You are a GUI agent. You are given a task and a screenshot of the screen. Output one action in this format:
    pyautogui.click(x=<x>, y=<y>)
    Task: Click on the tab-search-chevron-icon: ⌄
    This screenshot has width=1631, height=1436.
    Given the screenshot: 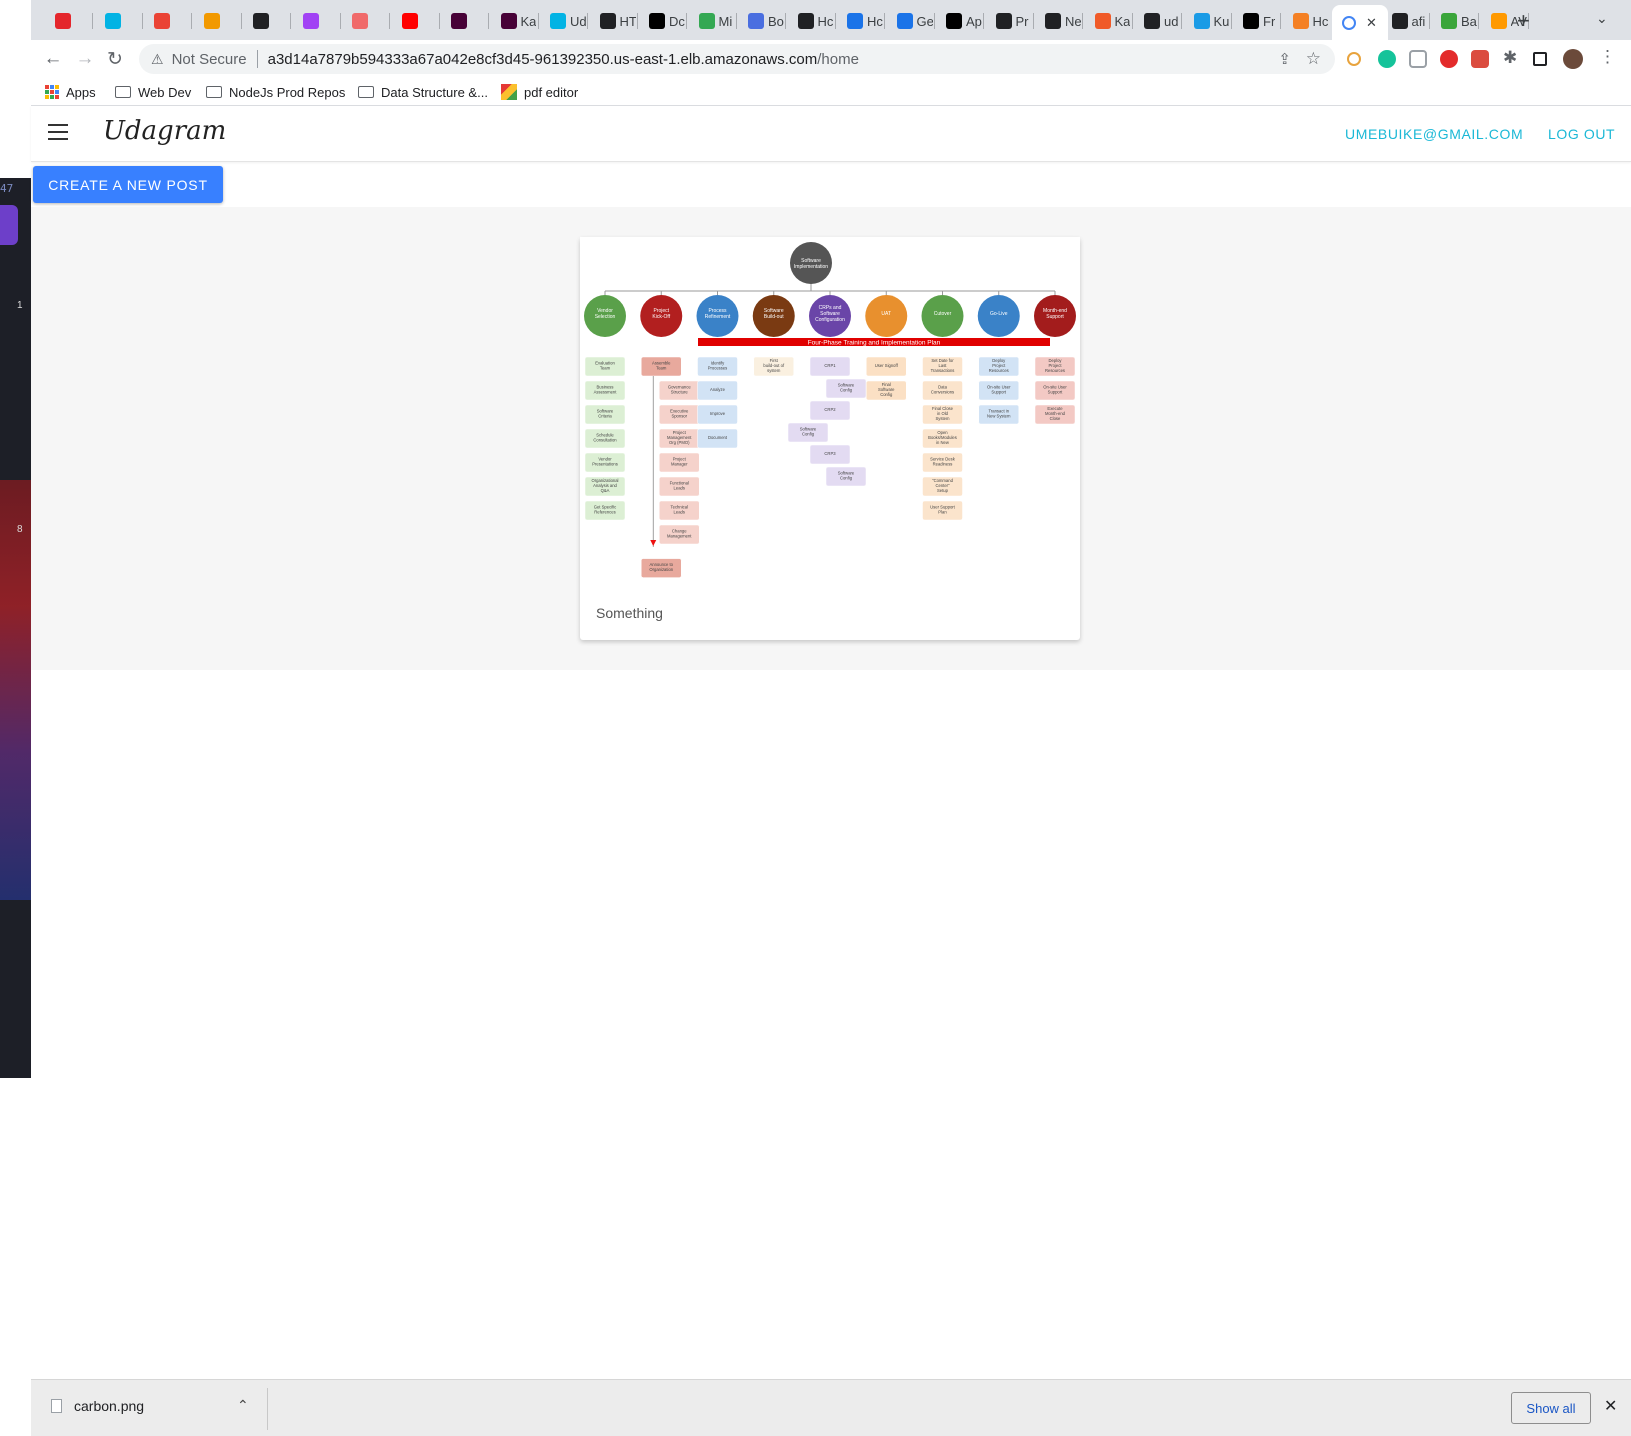 What is the action you would take?
    pyautogui.click(x=1602, y=18)
    